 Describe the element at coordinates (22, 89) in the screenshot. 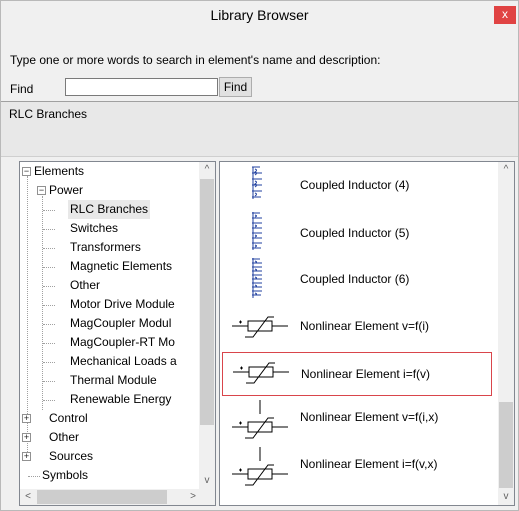

I see `find-label: Find` at that location.